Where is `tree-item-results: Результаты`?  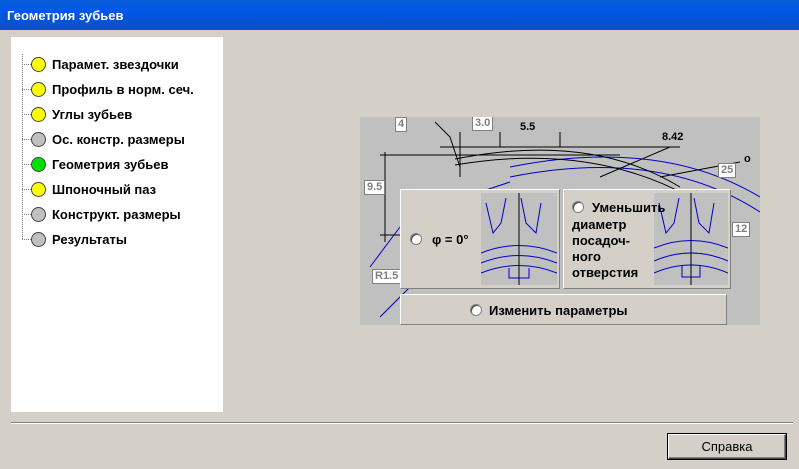 tree-item-results: Результаты is located at coordinates (74, 239).